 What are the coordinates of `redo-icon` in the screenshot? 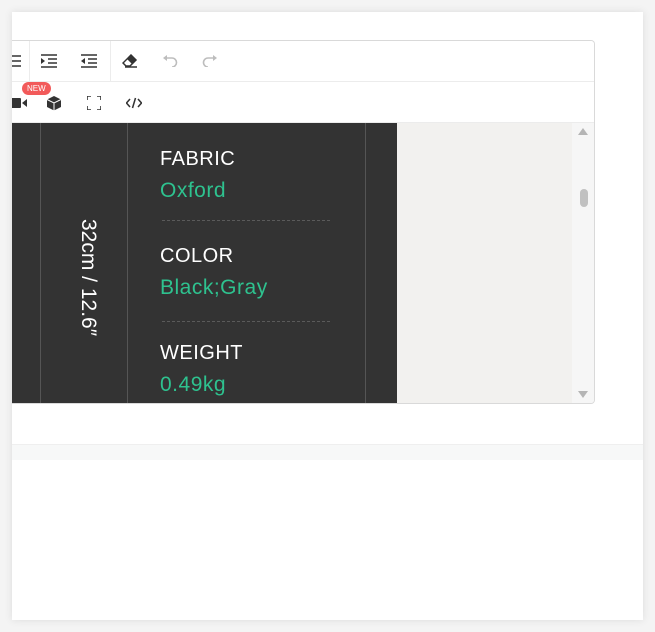 It's located at (210, 61).